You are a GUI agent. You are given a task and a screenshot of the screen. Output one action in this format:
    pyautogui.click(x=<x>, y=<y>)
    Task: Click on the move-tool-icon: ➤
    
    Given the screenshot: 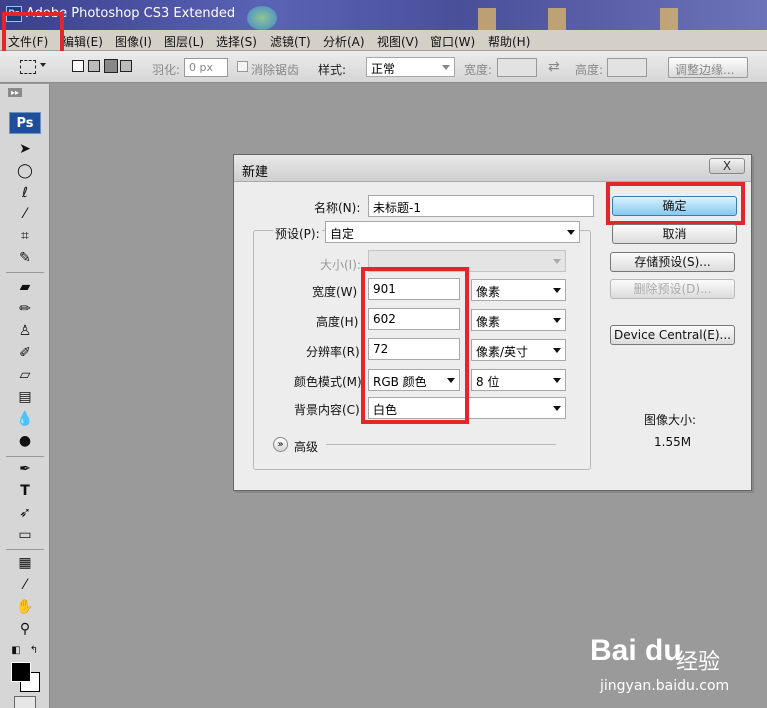 What is the action you would take?
    pyautogui.click(x=25, y=149)
    